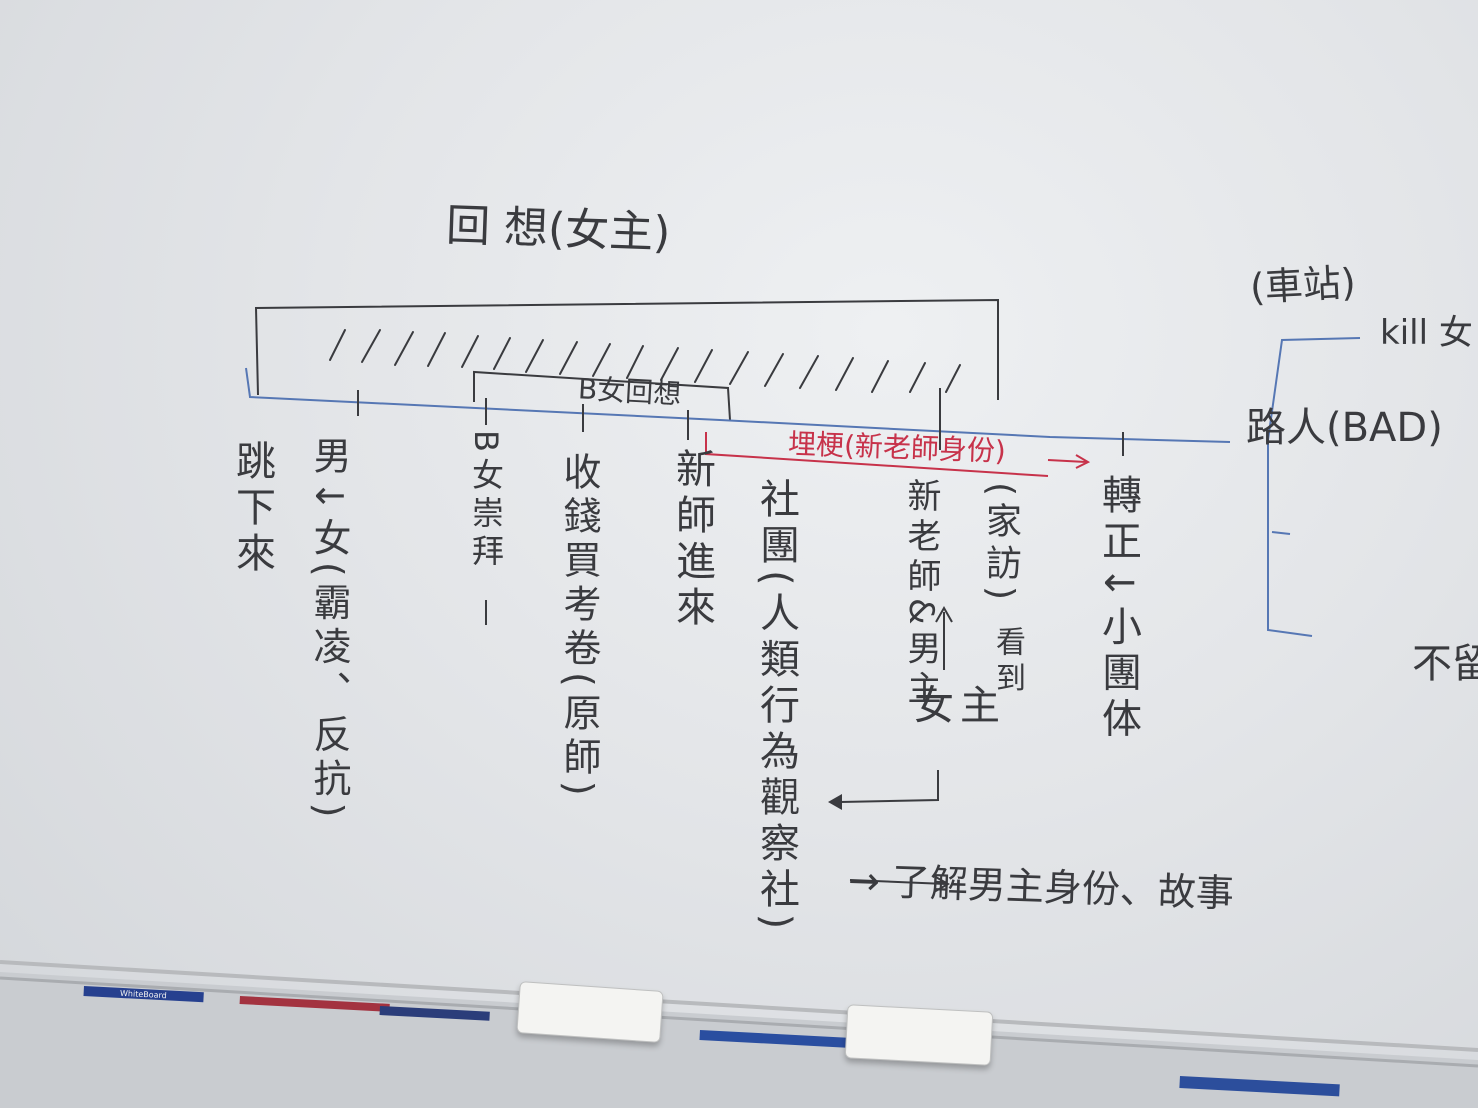  What do you see at coordinates (889, 786) in the screenshot?
I see `hook-arrow` at bounding box center [889, 786].